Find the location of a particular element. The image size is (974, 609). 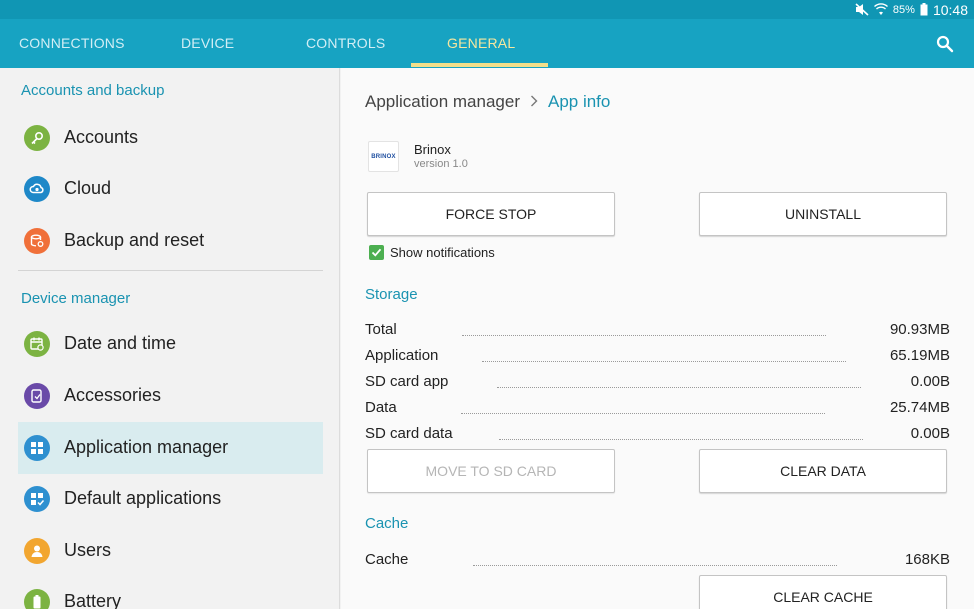

sidebar-item-label: Cloud is located at coordinates (88, 188).